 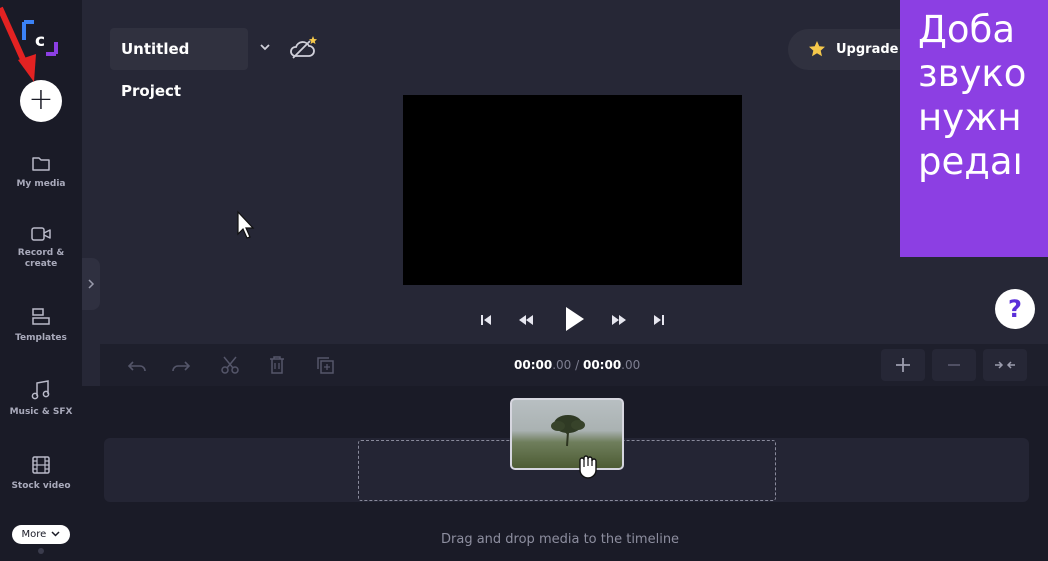 I want to click on overlay-caption: Доба звуко нужн редаı, so click(x=974, y=128).